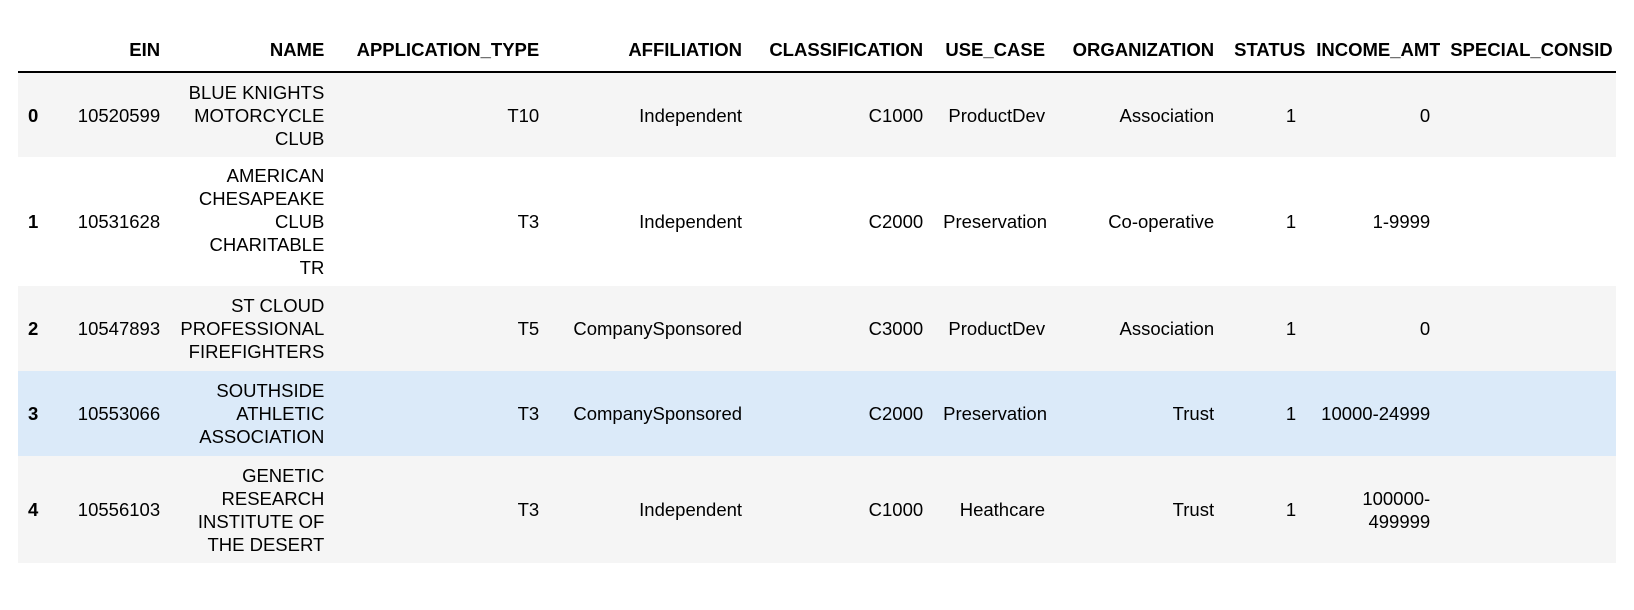 This screenshot has height=610, width=1634. Describe the element at coordinates (119, 509) in the screenshot. I see `cell-ein: 10556103` at that location.